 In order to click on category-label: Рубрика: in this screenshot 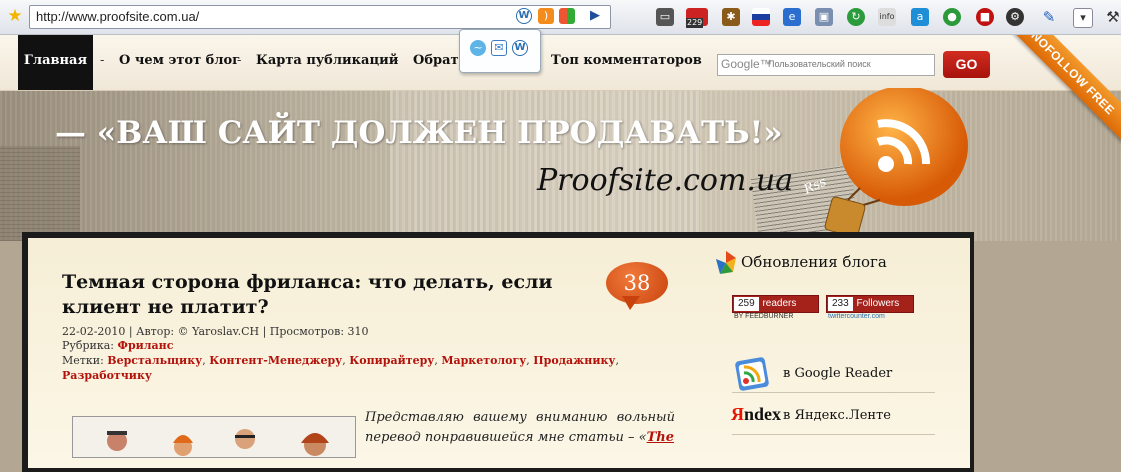, I will do `click(88, 345)`.